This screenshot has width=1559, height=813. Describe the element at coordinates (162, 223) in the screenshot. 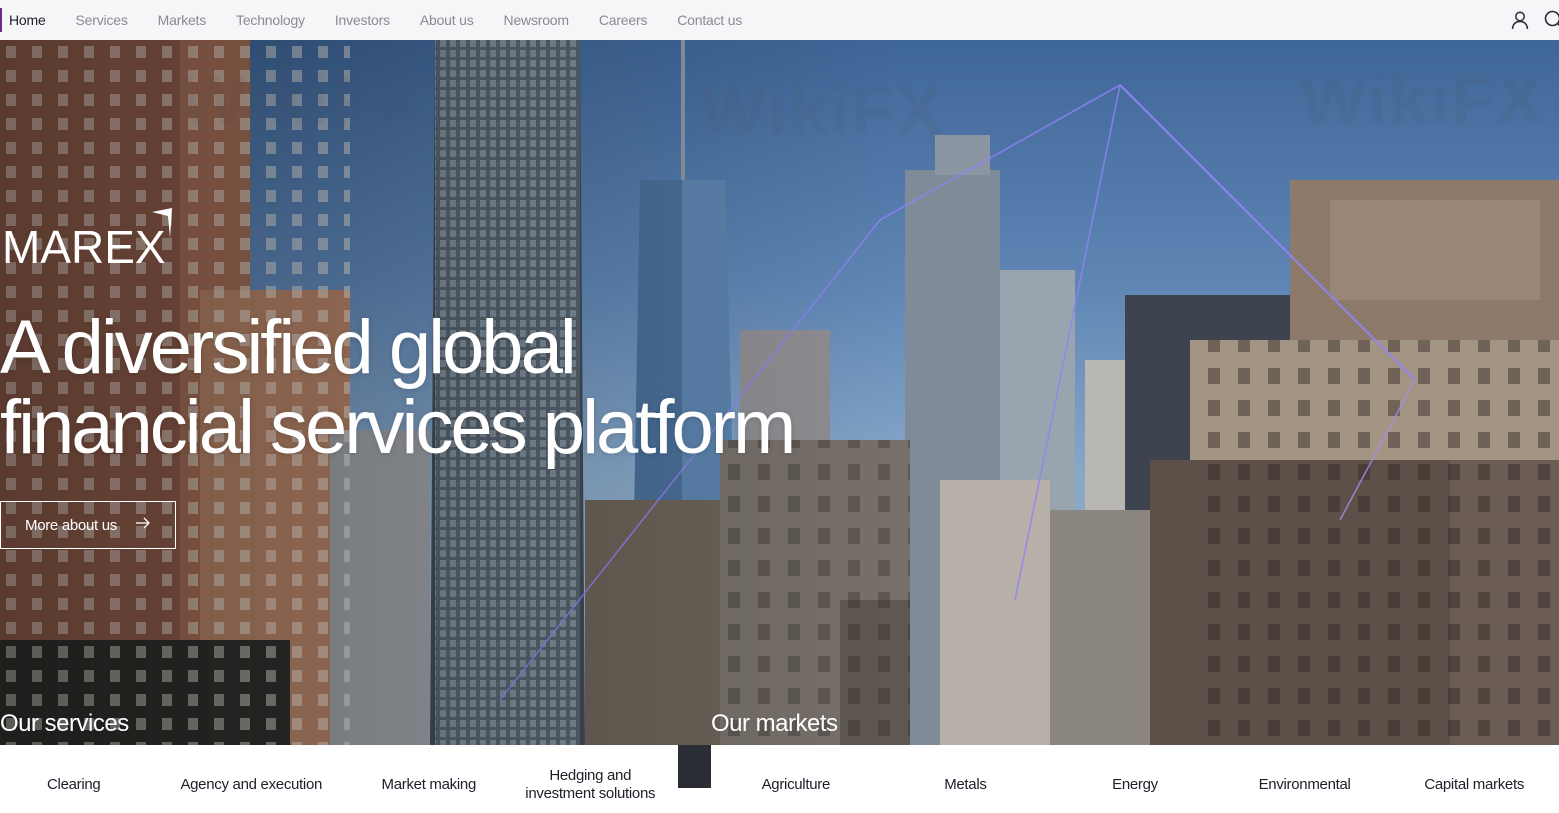

I see `logo-mark-icon` at that location.